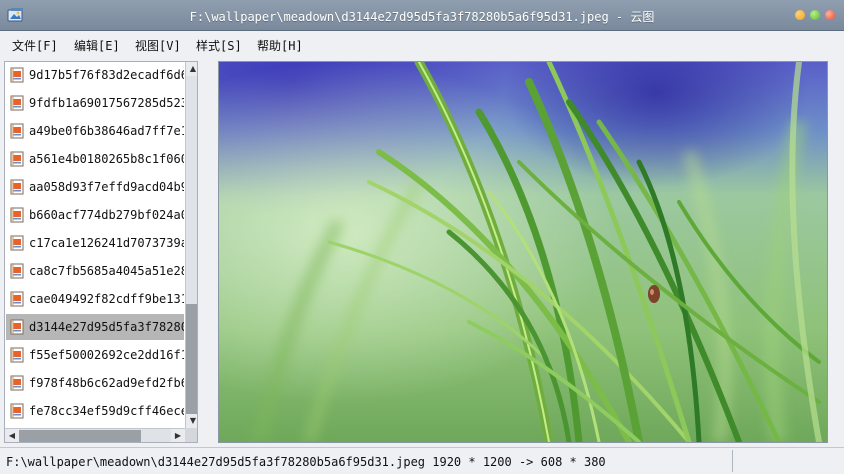 The width and height of the screenshot is (844, 474). I want to click on list-item: f55ef50002692ce2dd16f1, so click(95, 355).